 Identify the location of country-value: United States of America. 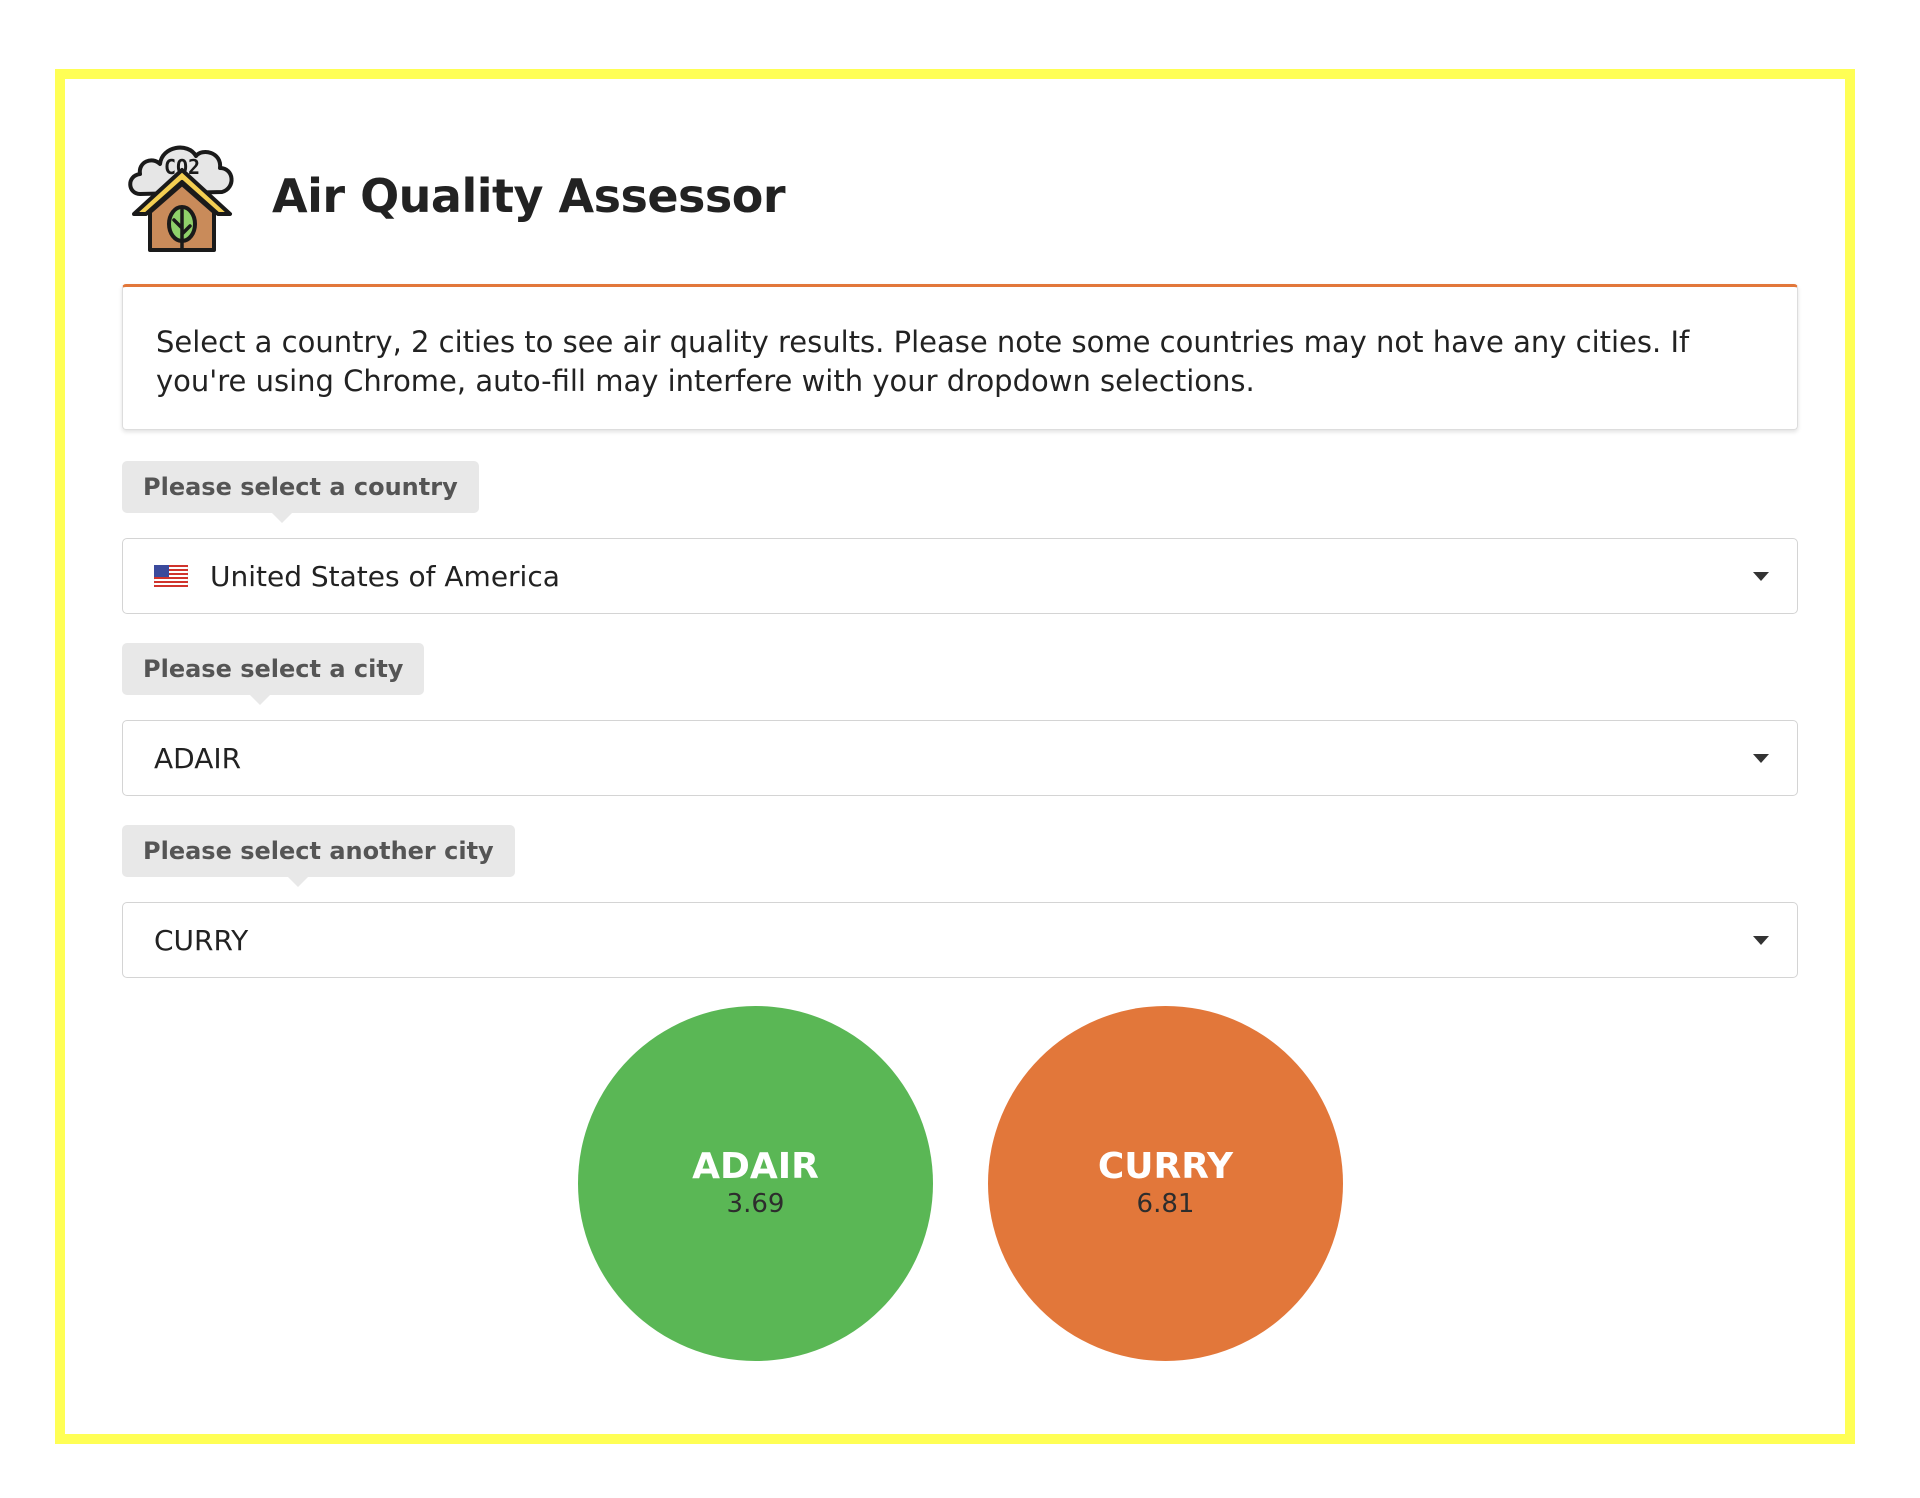
(385, 576).